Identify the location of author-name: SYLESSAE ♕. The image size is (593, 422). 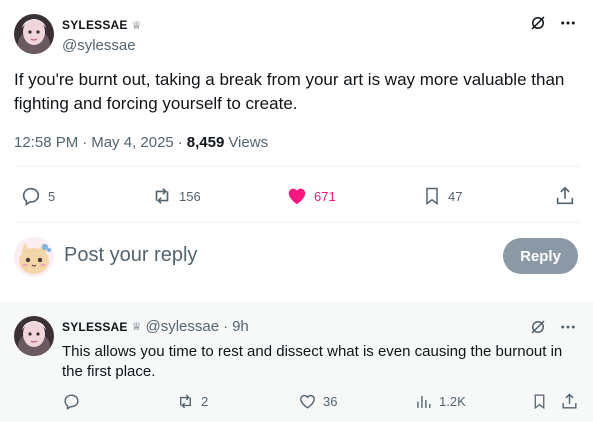
(102, 25).